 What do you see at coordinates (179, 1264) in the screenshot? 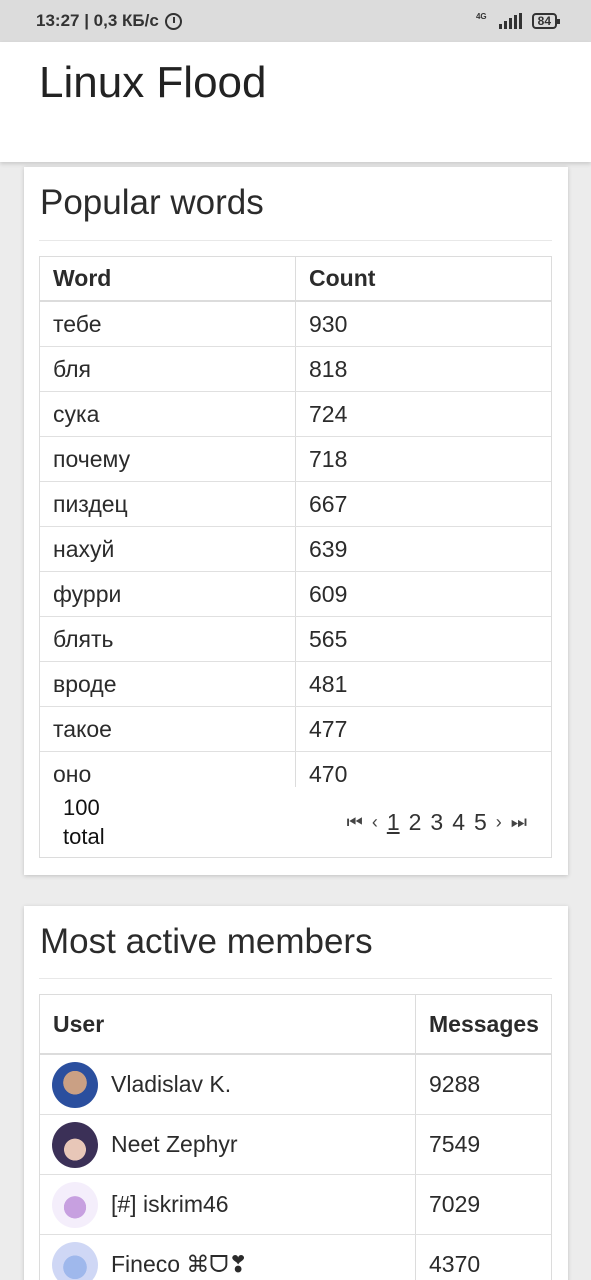
I see `user-name: Fineco ⌘ᗜ❣` at bounding box center [179, 1264].